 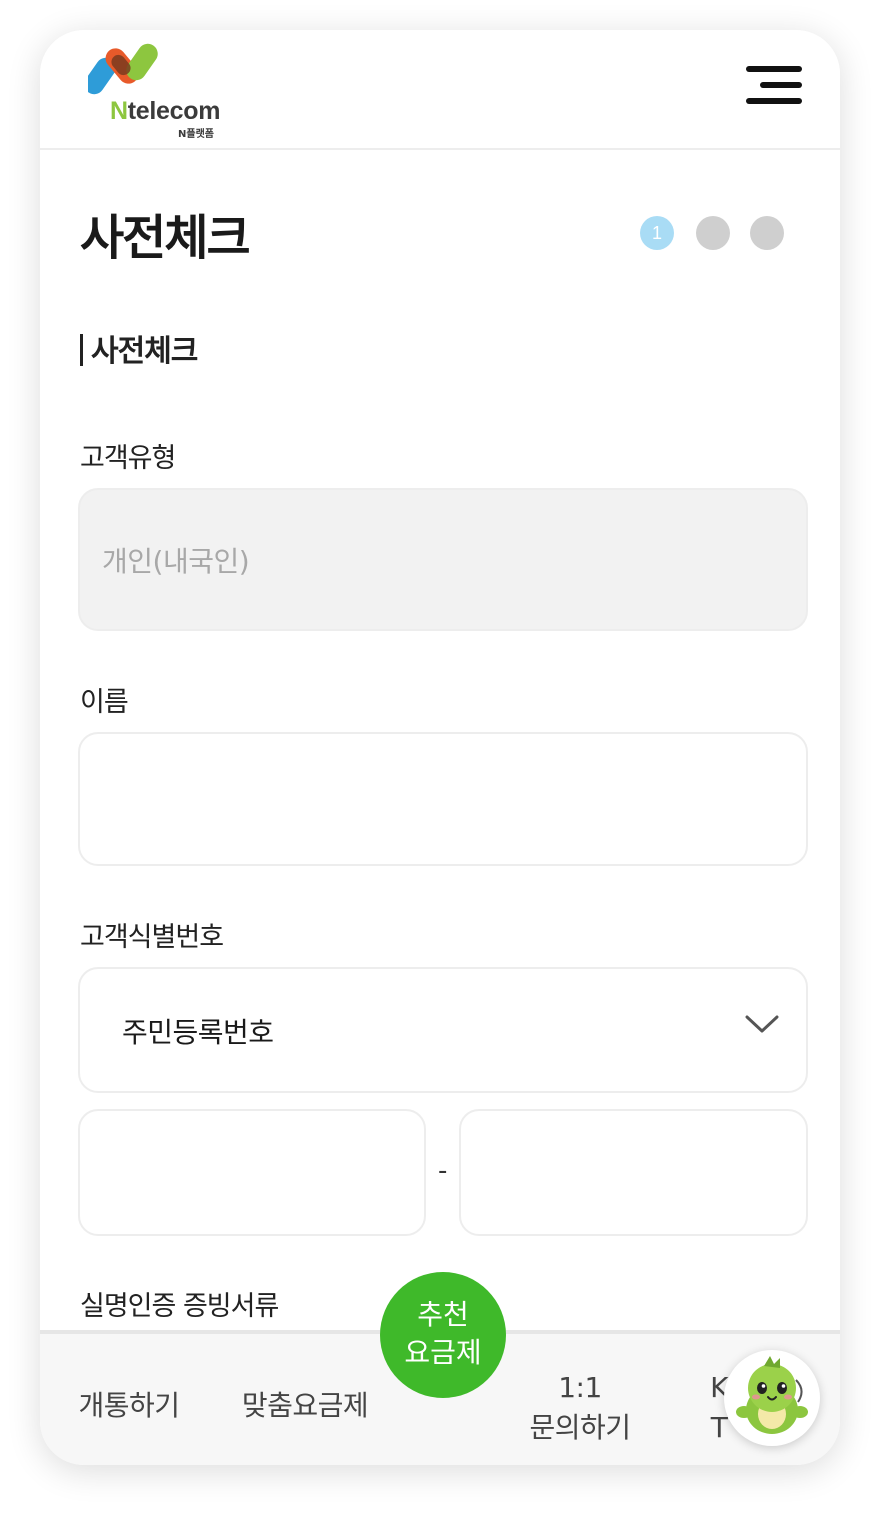 I want to click on customer-type-field: 개인(내국인), so click(x=443, y=559).